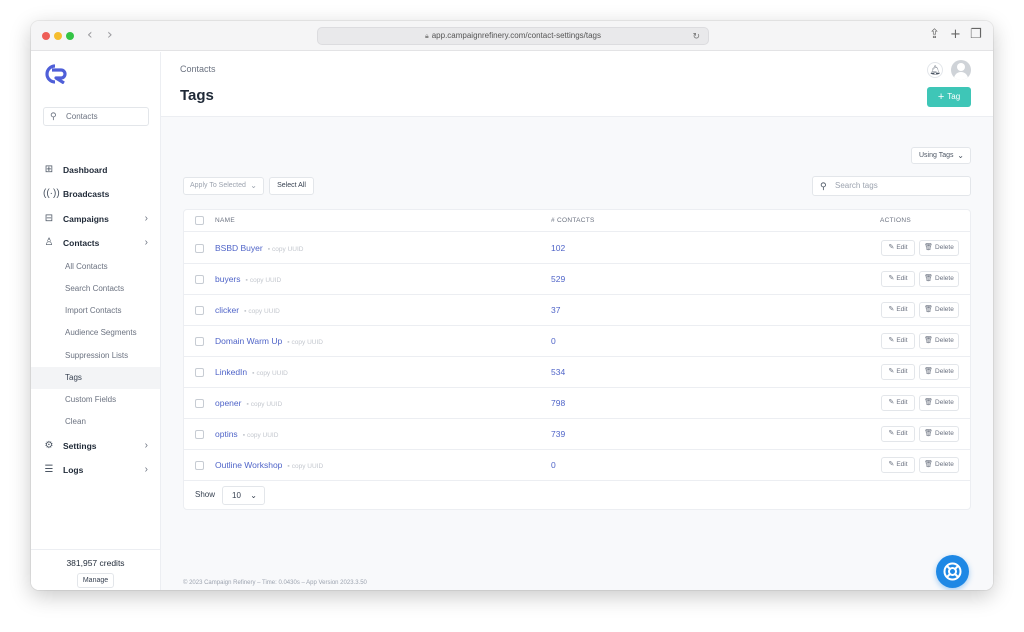 This screenshot has width=1024, height=632. I want to click on sidebar-subitem-search-contacts: Search Contacts, so click(95, 289).